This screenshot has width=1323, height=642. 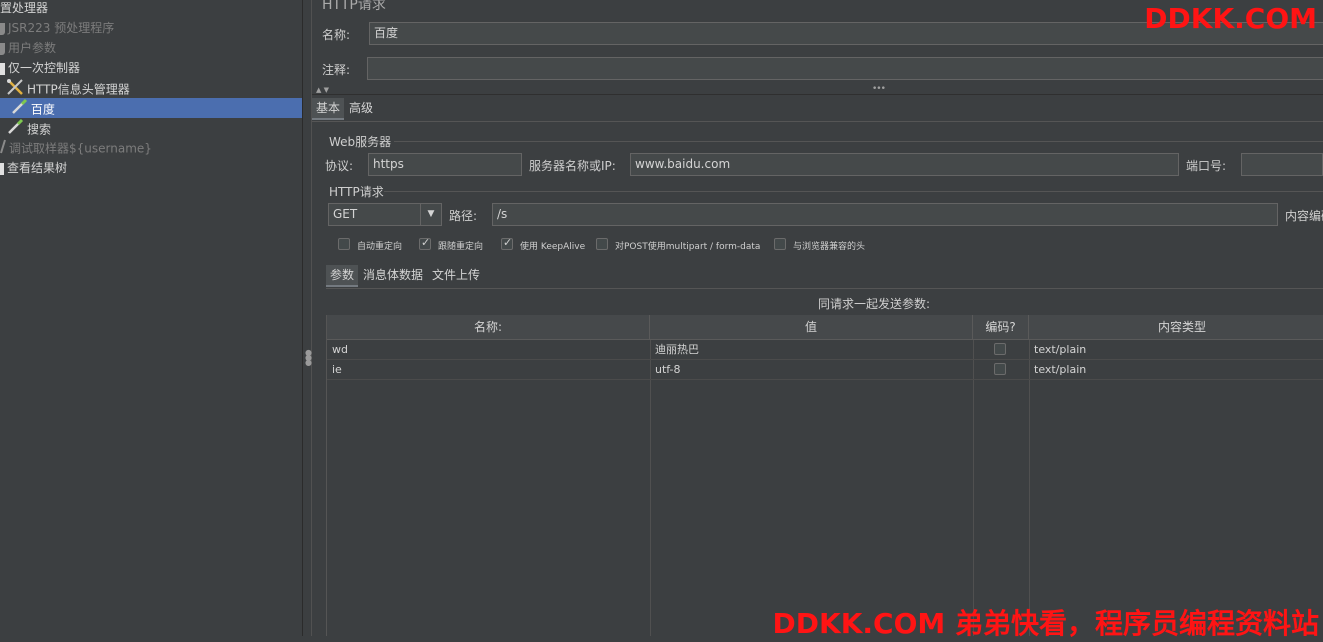 What do you see at coordinates (361, 108) in the screenshot?
I see `tab-advanced: 高级` at bounding box center [361, 108].